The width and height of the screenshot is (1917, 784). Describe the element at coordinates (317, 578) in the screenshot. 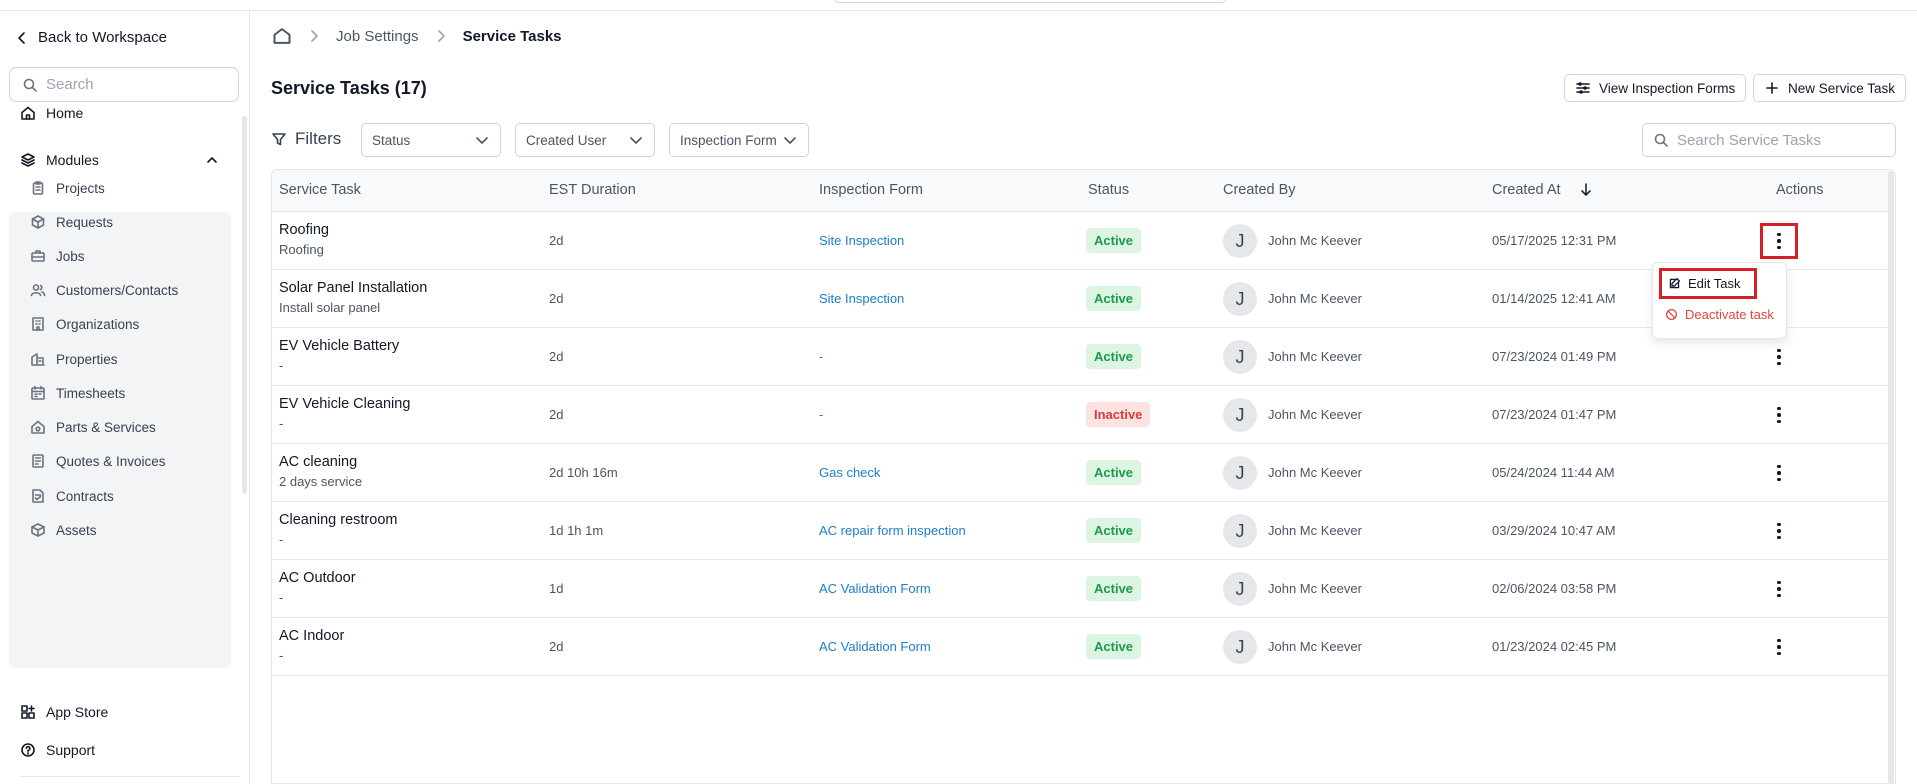

I see `task-name: AC Outdoor` at that location.